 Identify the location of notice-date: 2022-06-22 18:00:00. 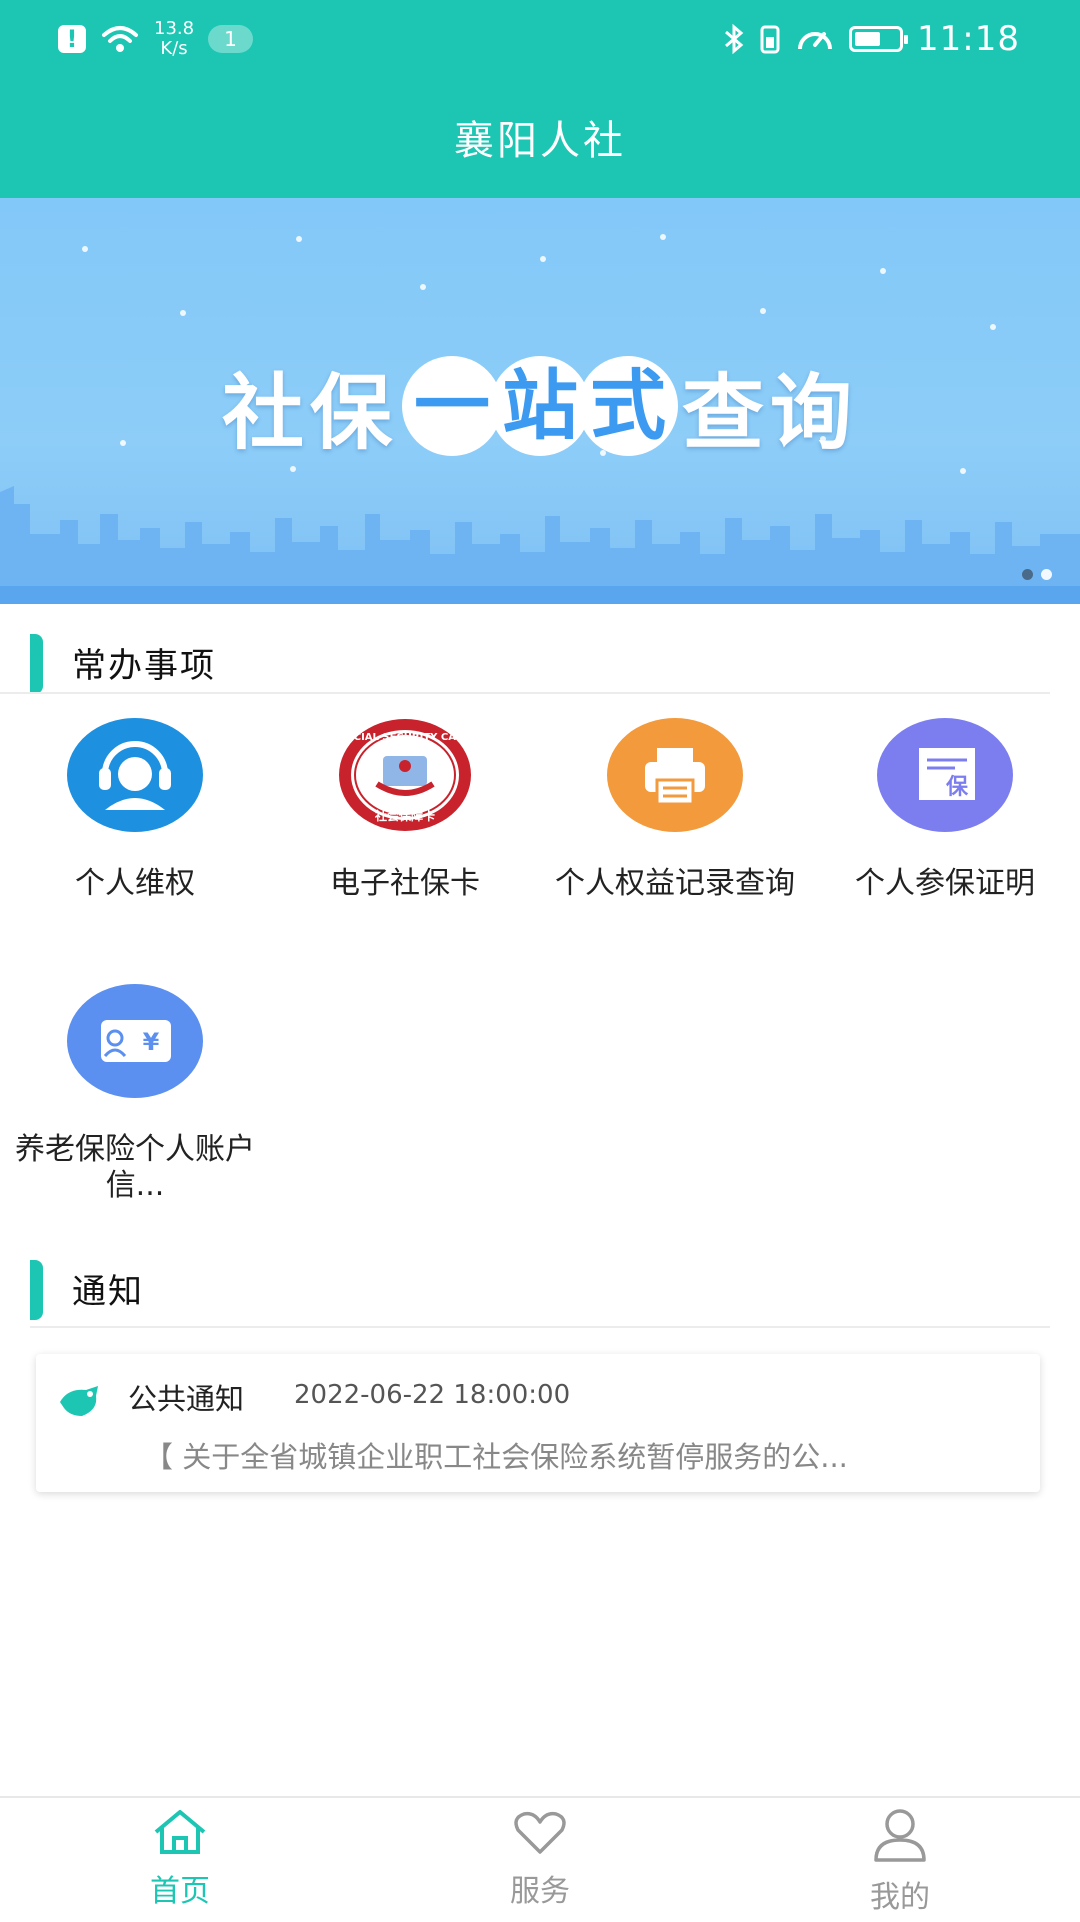
(432, 1395).